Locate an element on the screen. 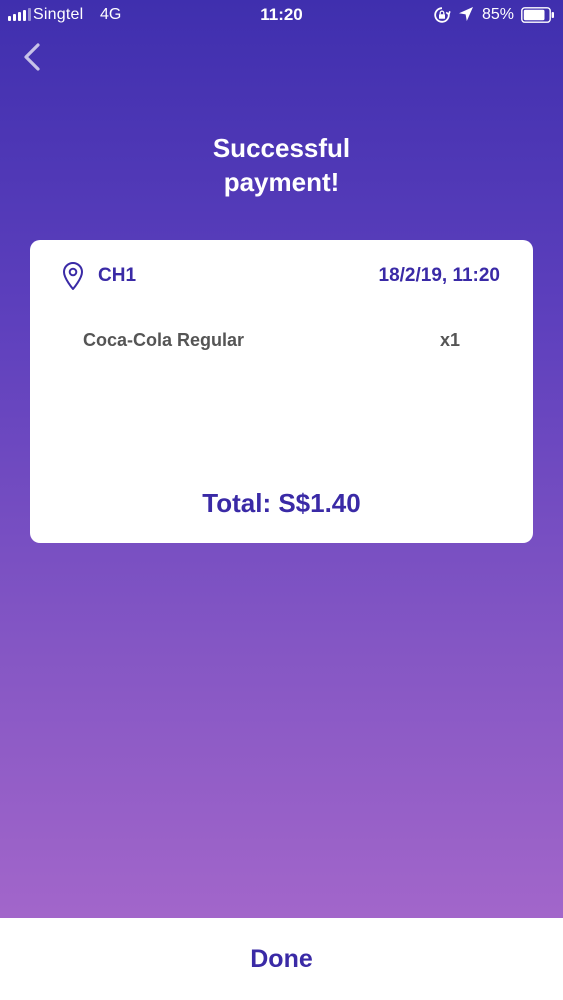 The width and height of the screenshot is (563, 1000). chevron-left-icon is located at coordinates (32, 57).